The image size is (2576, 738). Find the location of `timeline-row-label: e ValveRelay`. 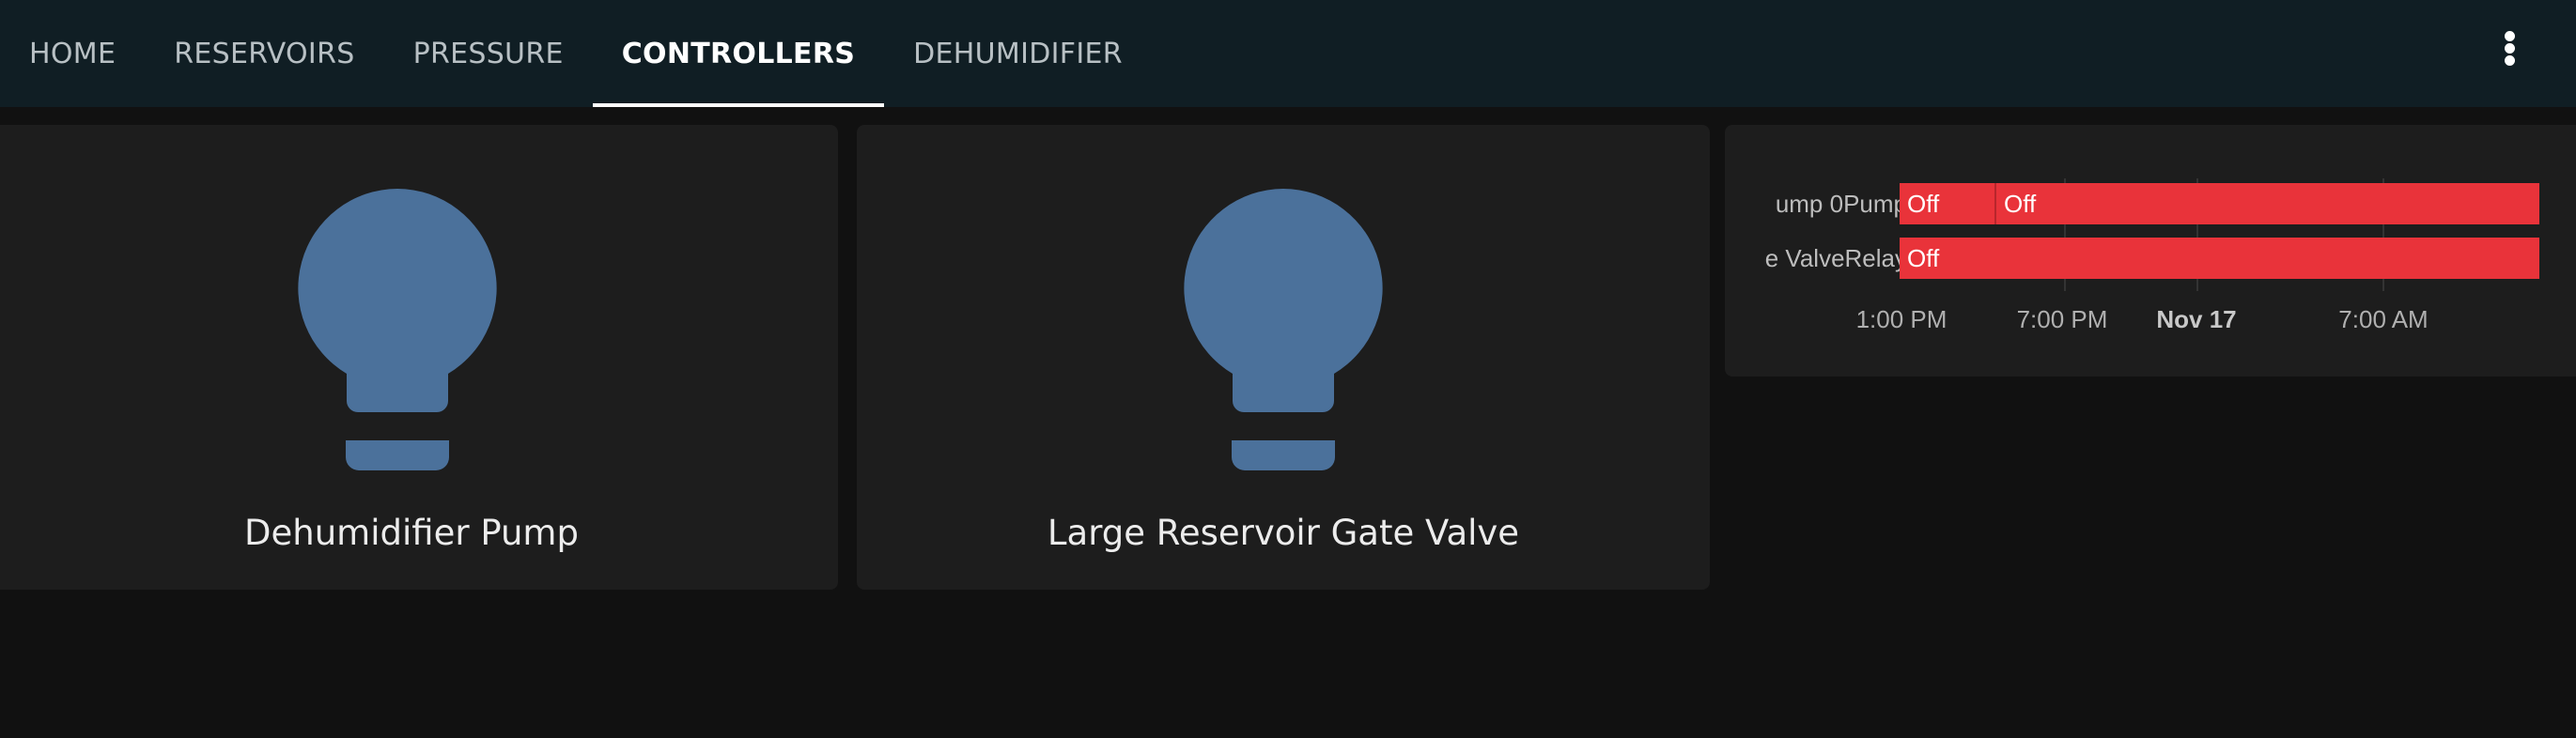

timeline-row-label: e ValveRelay is located at coordinates (1836, 258).